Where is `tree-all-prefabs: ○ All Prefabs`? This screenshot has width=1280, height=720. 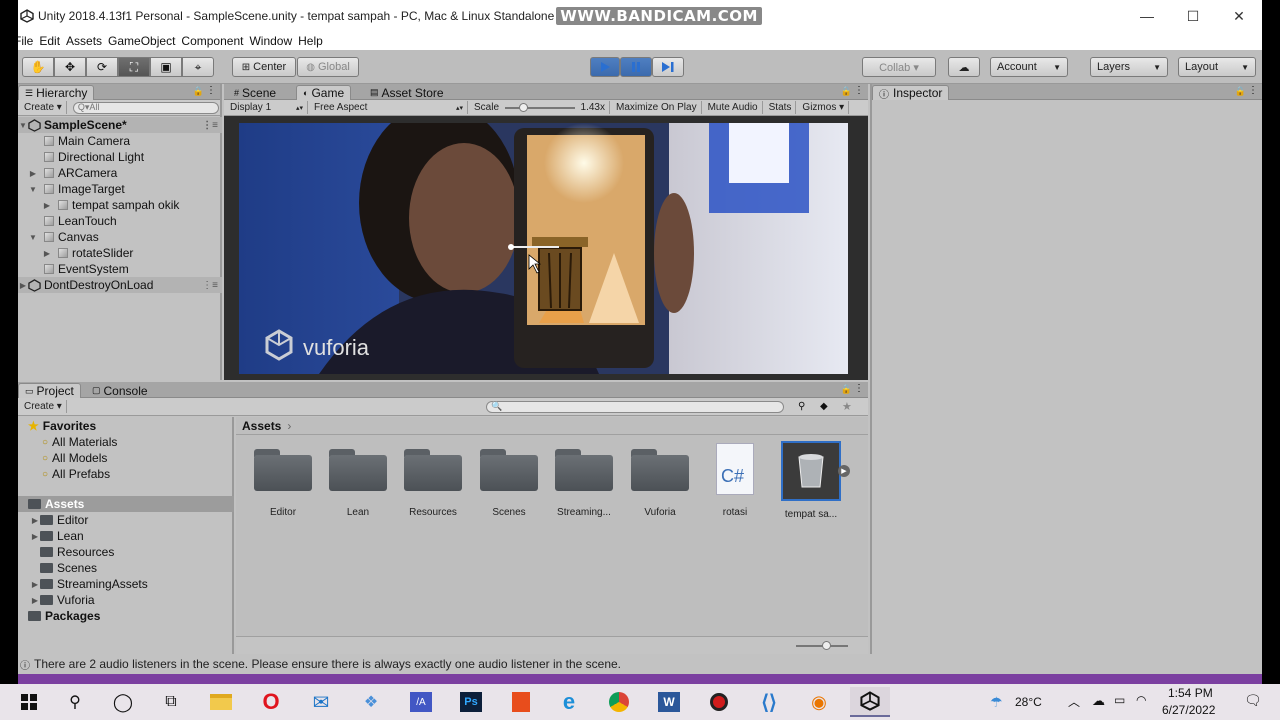 tree-all-prefabs: ○ All Prefabs is located at coordinates (126, 474).